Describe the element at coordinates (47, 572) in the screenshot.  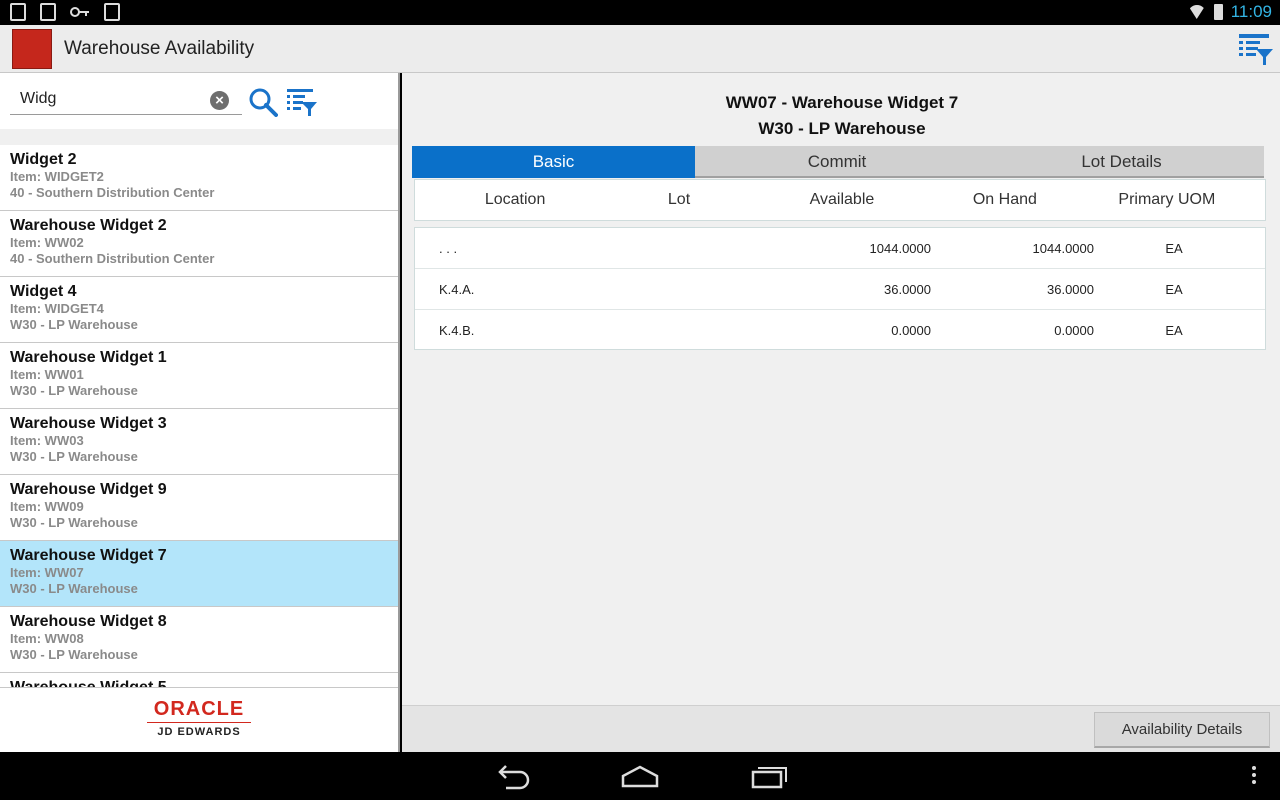
I see `list-item-number: Item: WW07` at that location.